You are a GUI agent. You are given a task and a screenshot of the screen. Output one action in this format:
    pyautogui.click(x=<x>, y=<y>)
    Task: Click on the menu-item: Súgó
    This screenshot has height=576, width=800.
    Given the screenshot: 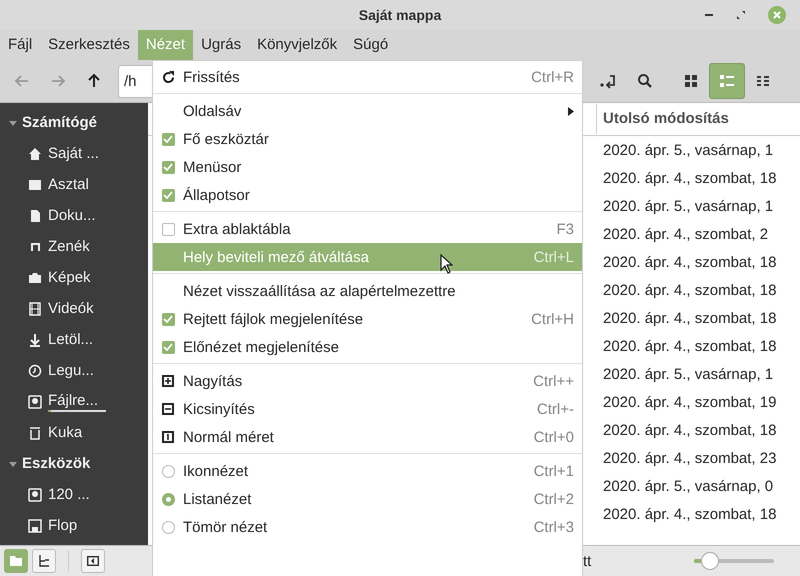 What is the action you would take?
    pyautogui.click(x=370, y=45)
    